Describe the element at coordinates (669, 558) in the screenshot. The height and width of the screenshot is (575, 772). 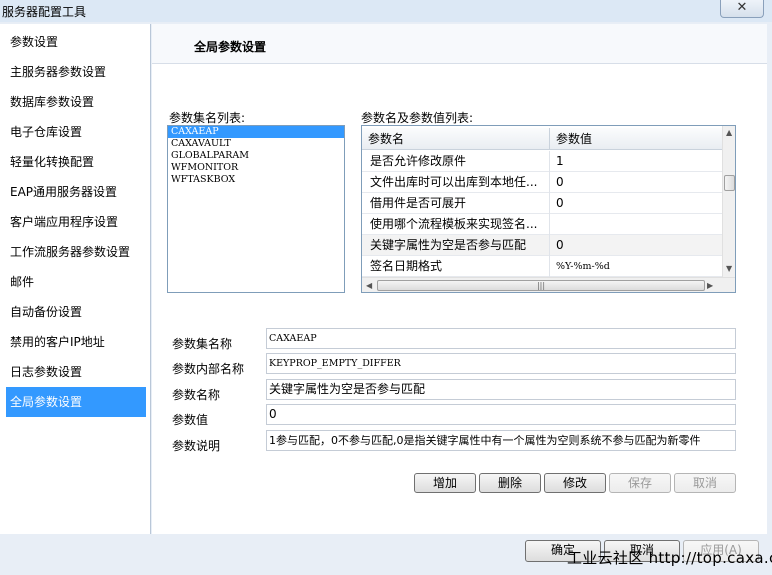
I see `watermark-text: 工业云社区 http://top.caxa.com/` at that location.